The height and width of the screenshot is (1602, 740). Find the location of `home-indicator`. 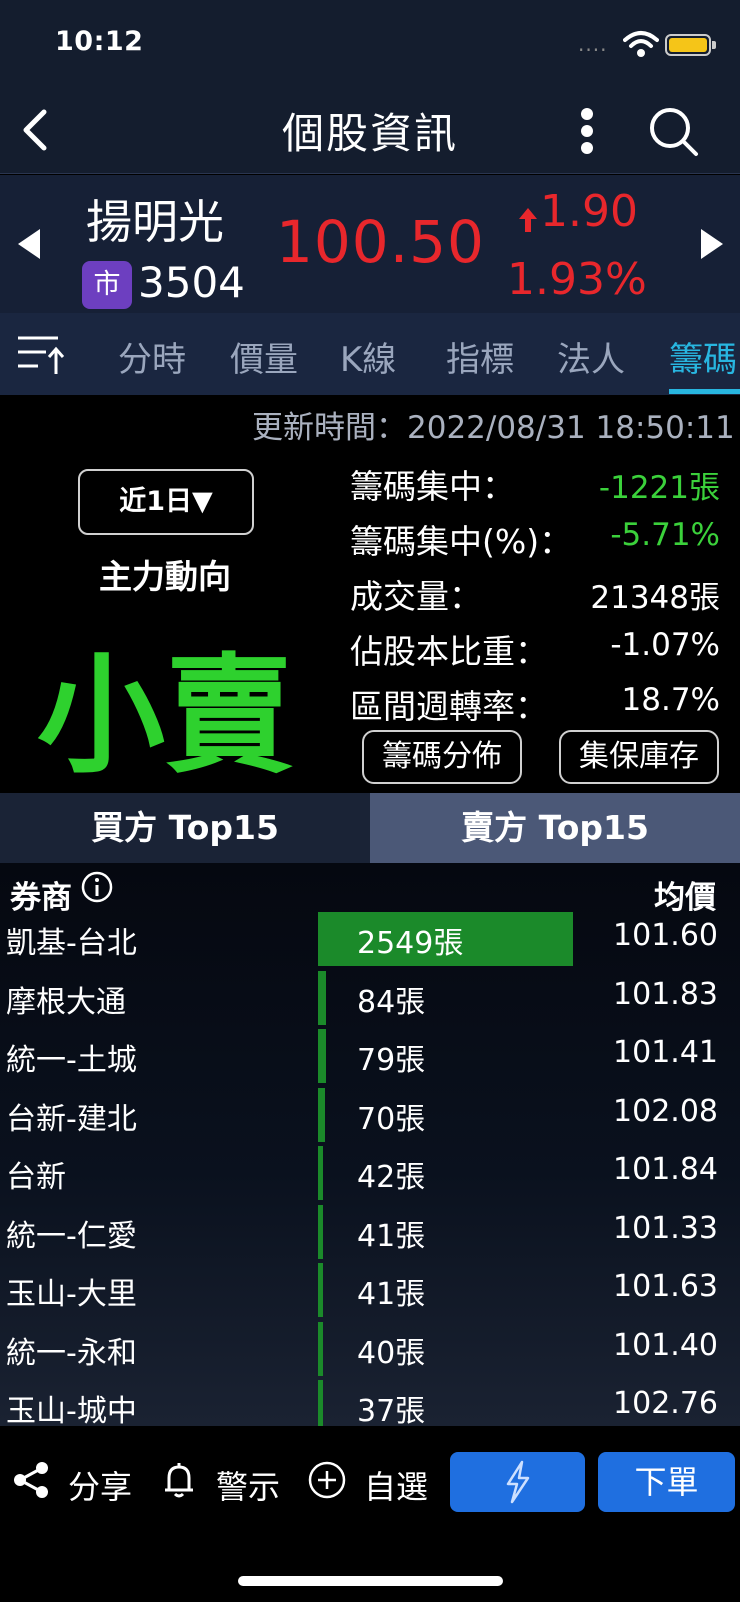

home-indicator is located at coordinates (370, 1581).